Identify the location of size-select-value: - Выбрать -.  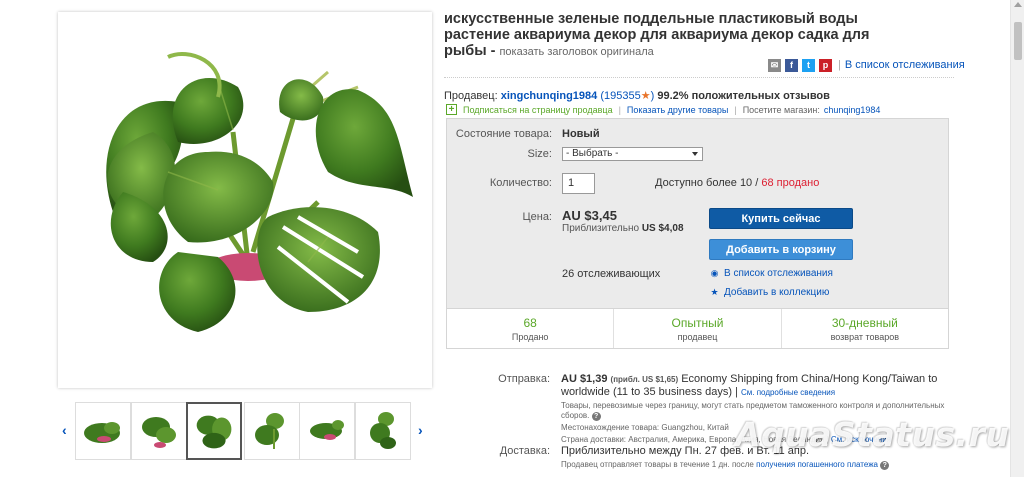
(592, 153).